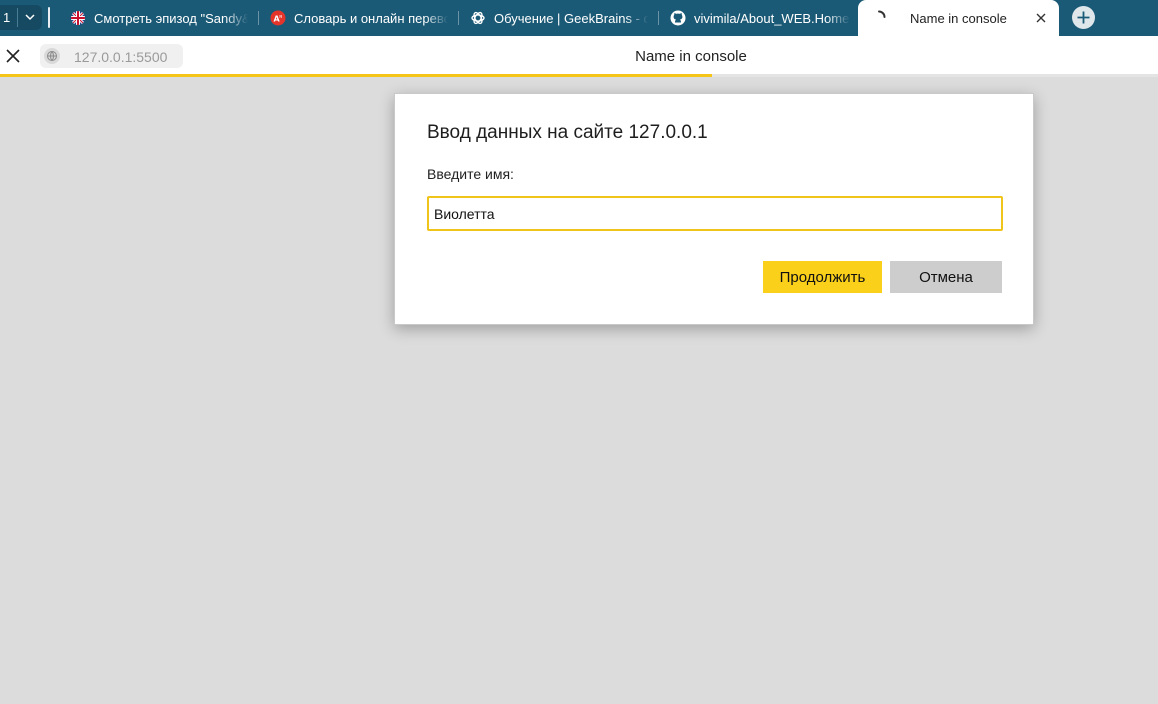 The width and height of the screenshot is (1158, 704). What do you see at coordinates (7, 17) in the screenshot?
I see `tab-count: 1` at bounding box center [7, 17].